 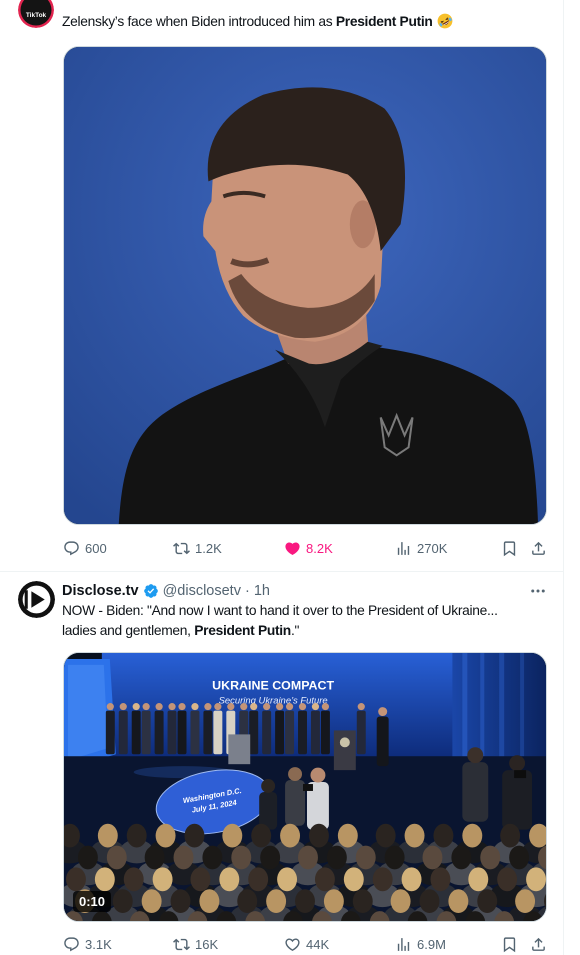 I want to click on video-duration-badge: 0:10, so click(x=92, y=901).